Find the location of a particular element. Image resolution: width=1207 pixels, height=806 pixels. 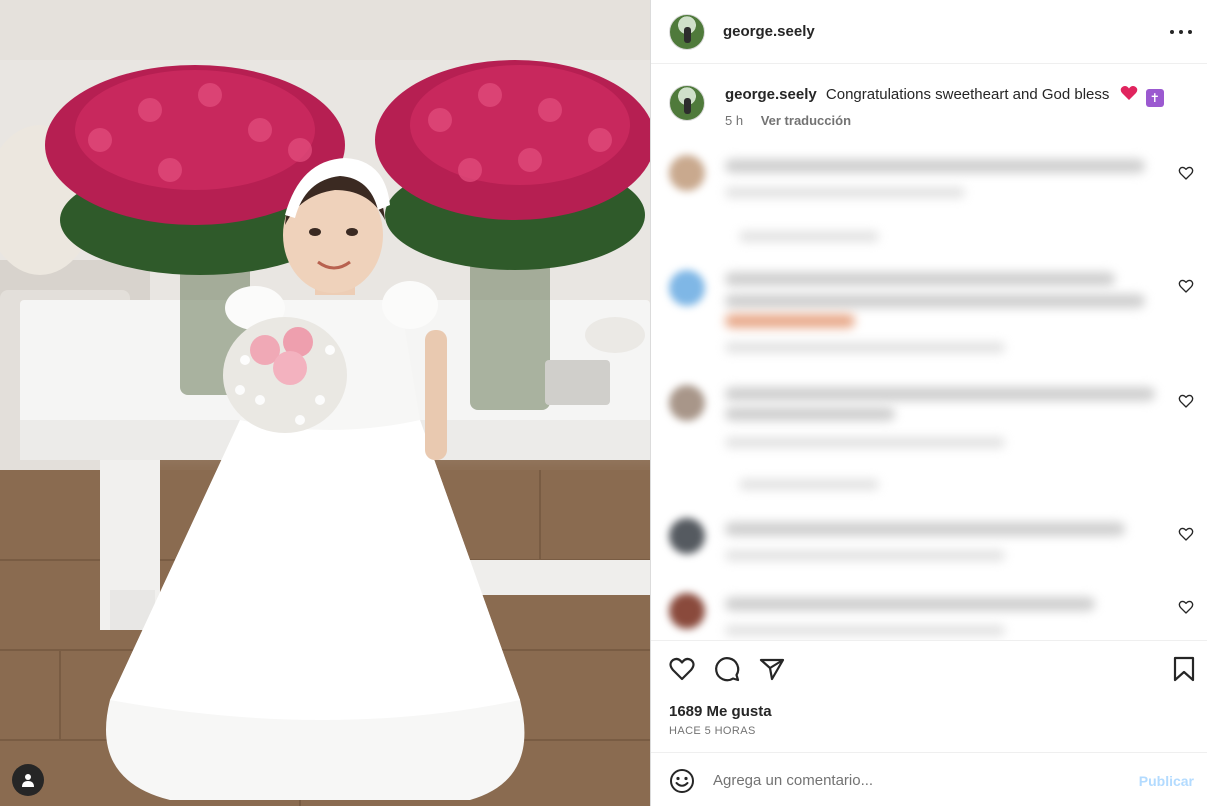

user-tag-icon is located at coordinates (28, 780).